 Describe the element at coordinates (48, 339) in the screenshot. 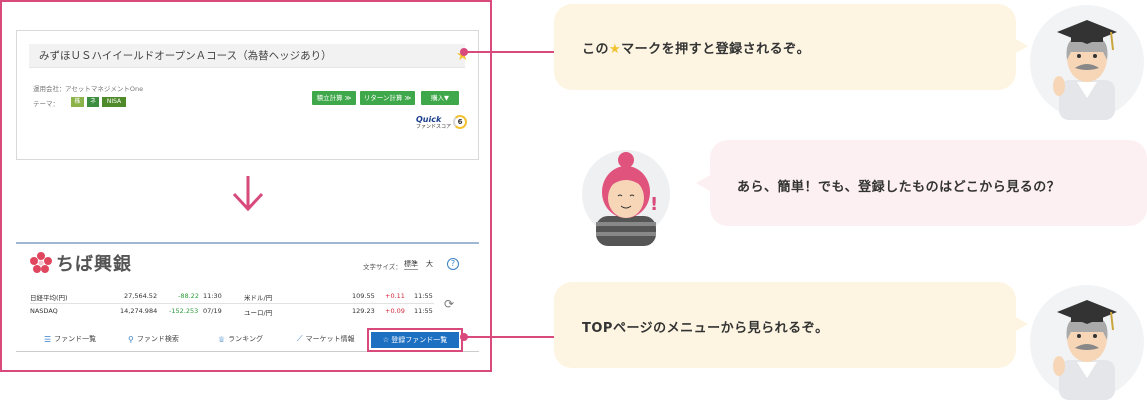

I see `list-icon: ☰` at that location.